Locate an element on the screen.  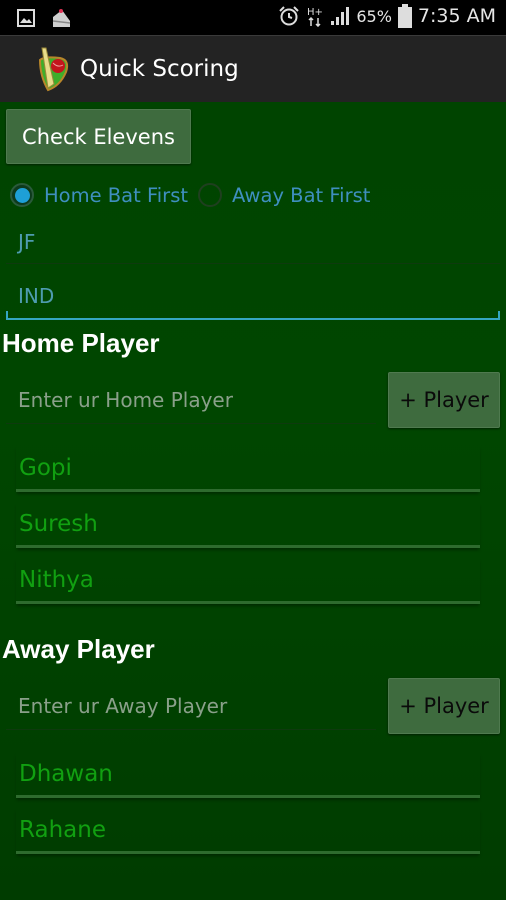
alarm-icon is located at coordinates (289, 16).